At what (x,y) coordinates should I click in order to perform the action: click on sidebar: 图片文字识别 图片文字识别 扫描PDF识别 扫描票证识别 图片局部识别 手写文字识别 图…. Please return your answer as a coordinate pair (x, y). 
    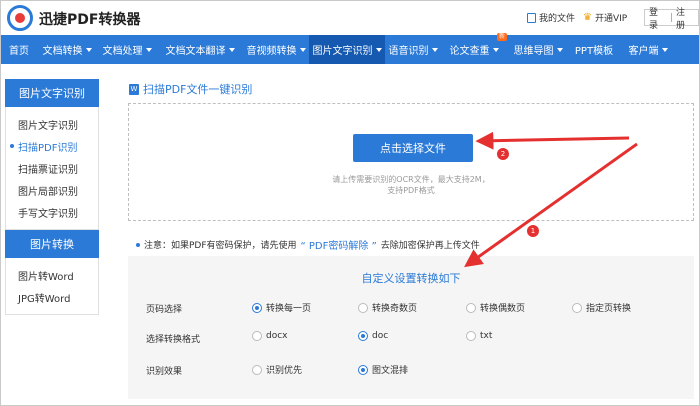
    Looking at the image, I should click on (52, 197).